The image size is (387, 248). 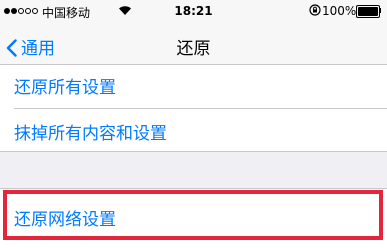 What do you see at coordinates (339, 11) in the screenshot?
I see `battery-percent: 100%` at bounding box center [339, 11].